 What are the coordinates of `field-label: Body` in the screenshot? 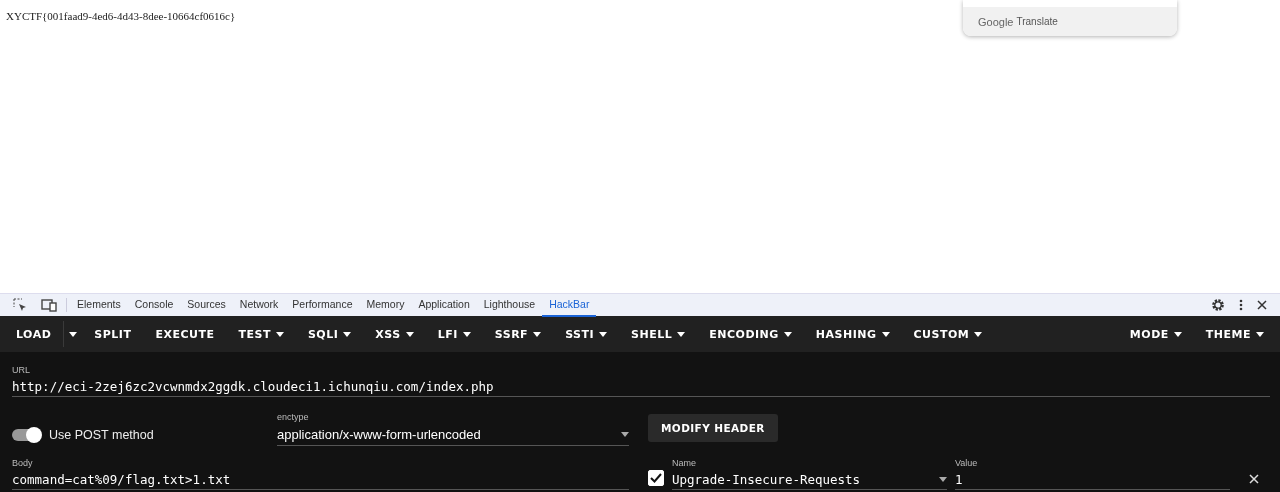 It's located at (23, 463).